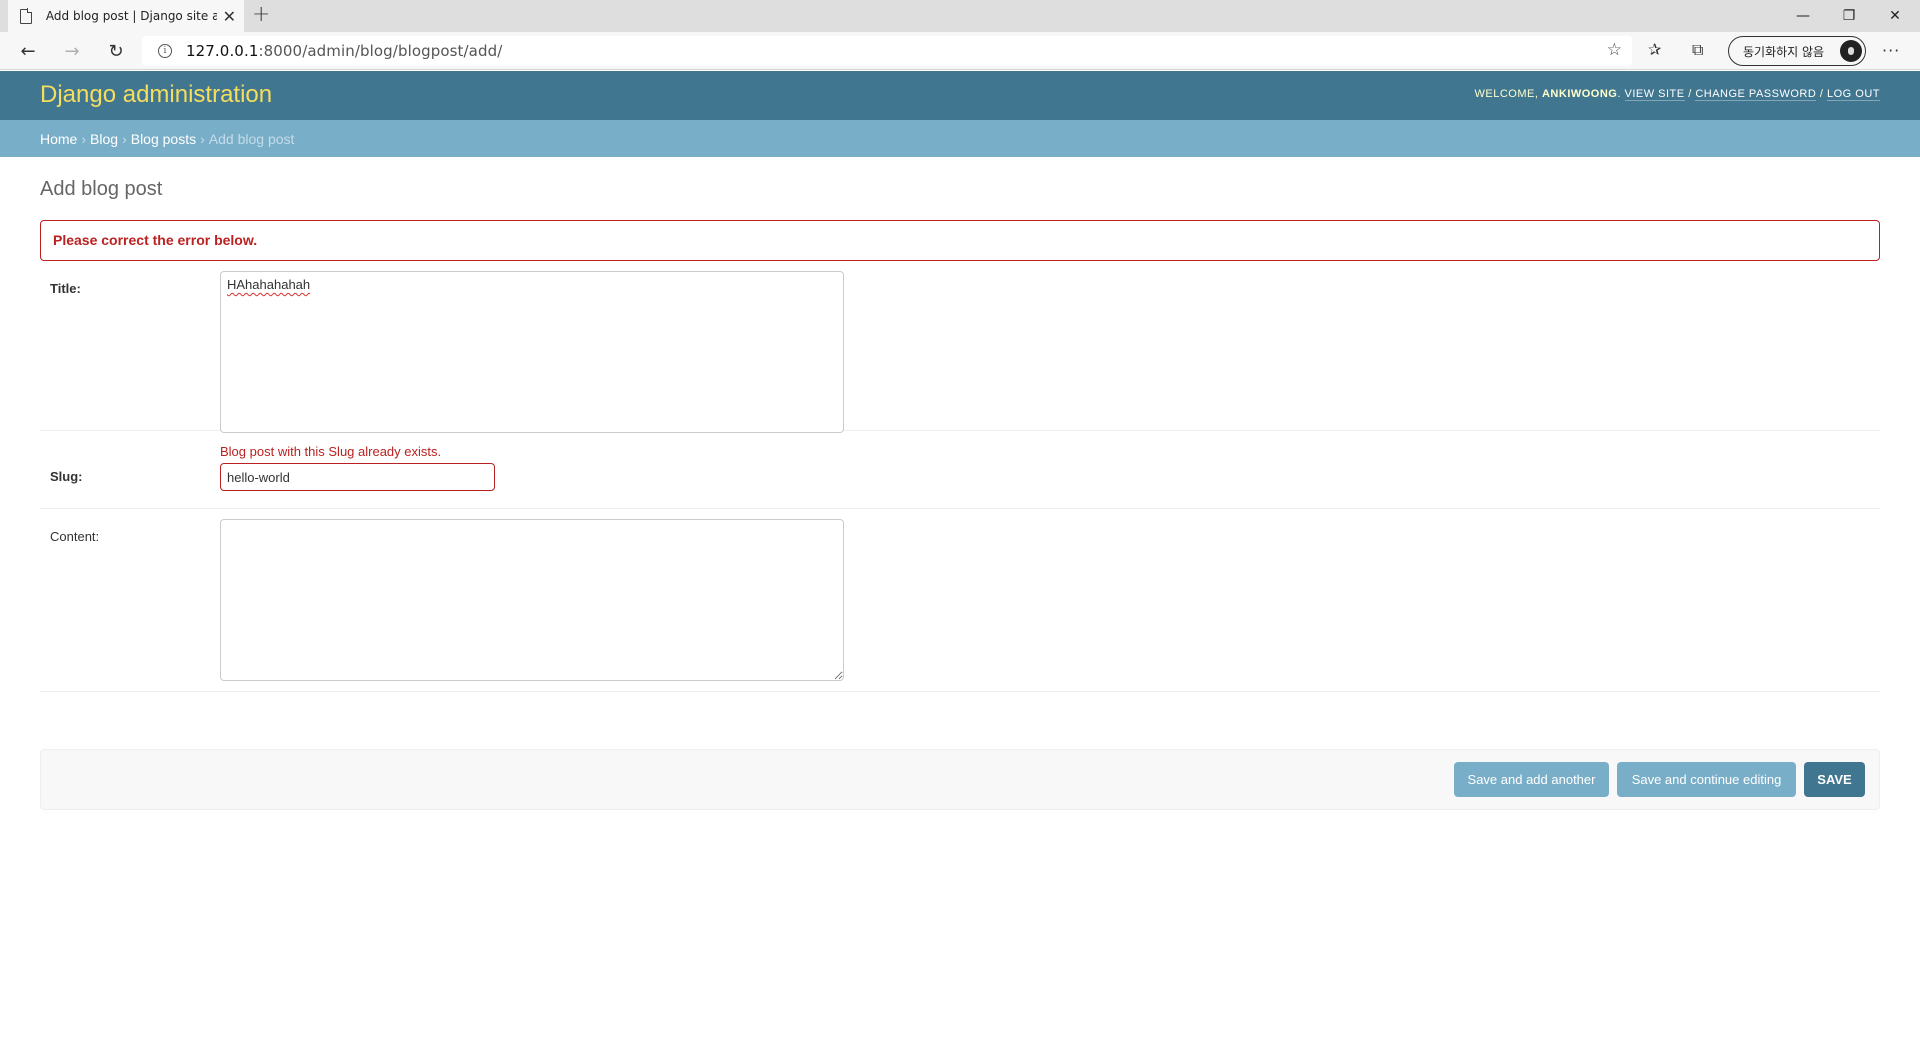 Image resolution: width=1920 pixels, height=1040 pixels. Describe the element at coordinates (1834, 779) in the screenshot. I see `save-button: Save` at that location.